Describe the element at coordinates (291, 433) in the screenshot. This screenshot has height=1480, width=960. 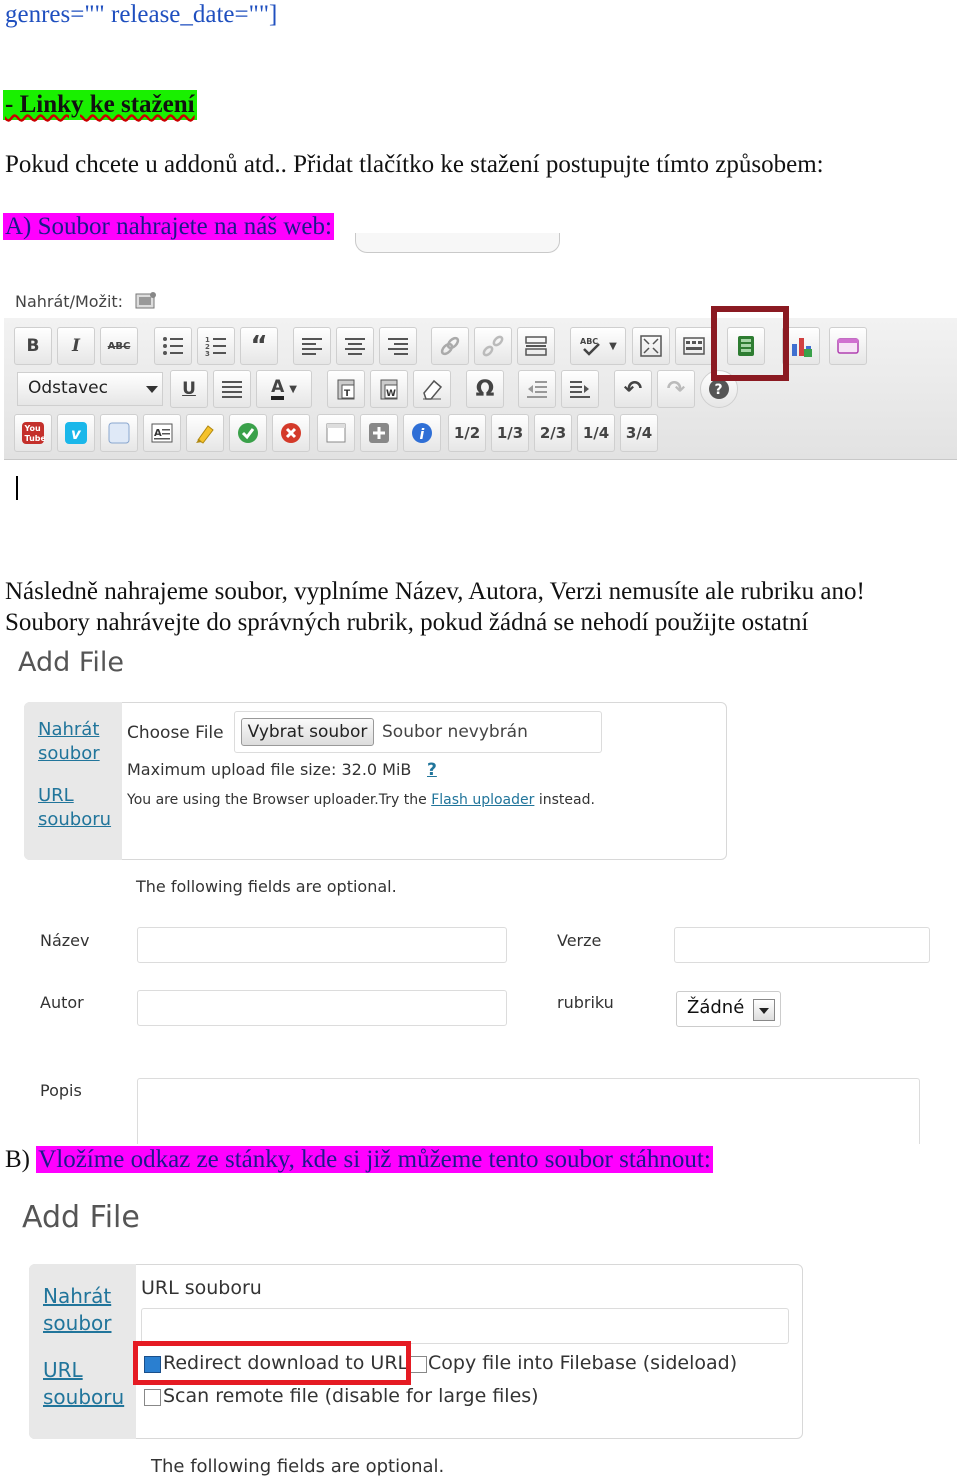
I see `cross-icon` at that location.